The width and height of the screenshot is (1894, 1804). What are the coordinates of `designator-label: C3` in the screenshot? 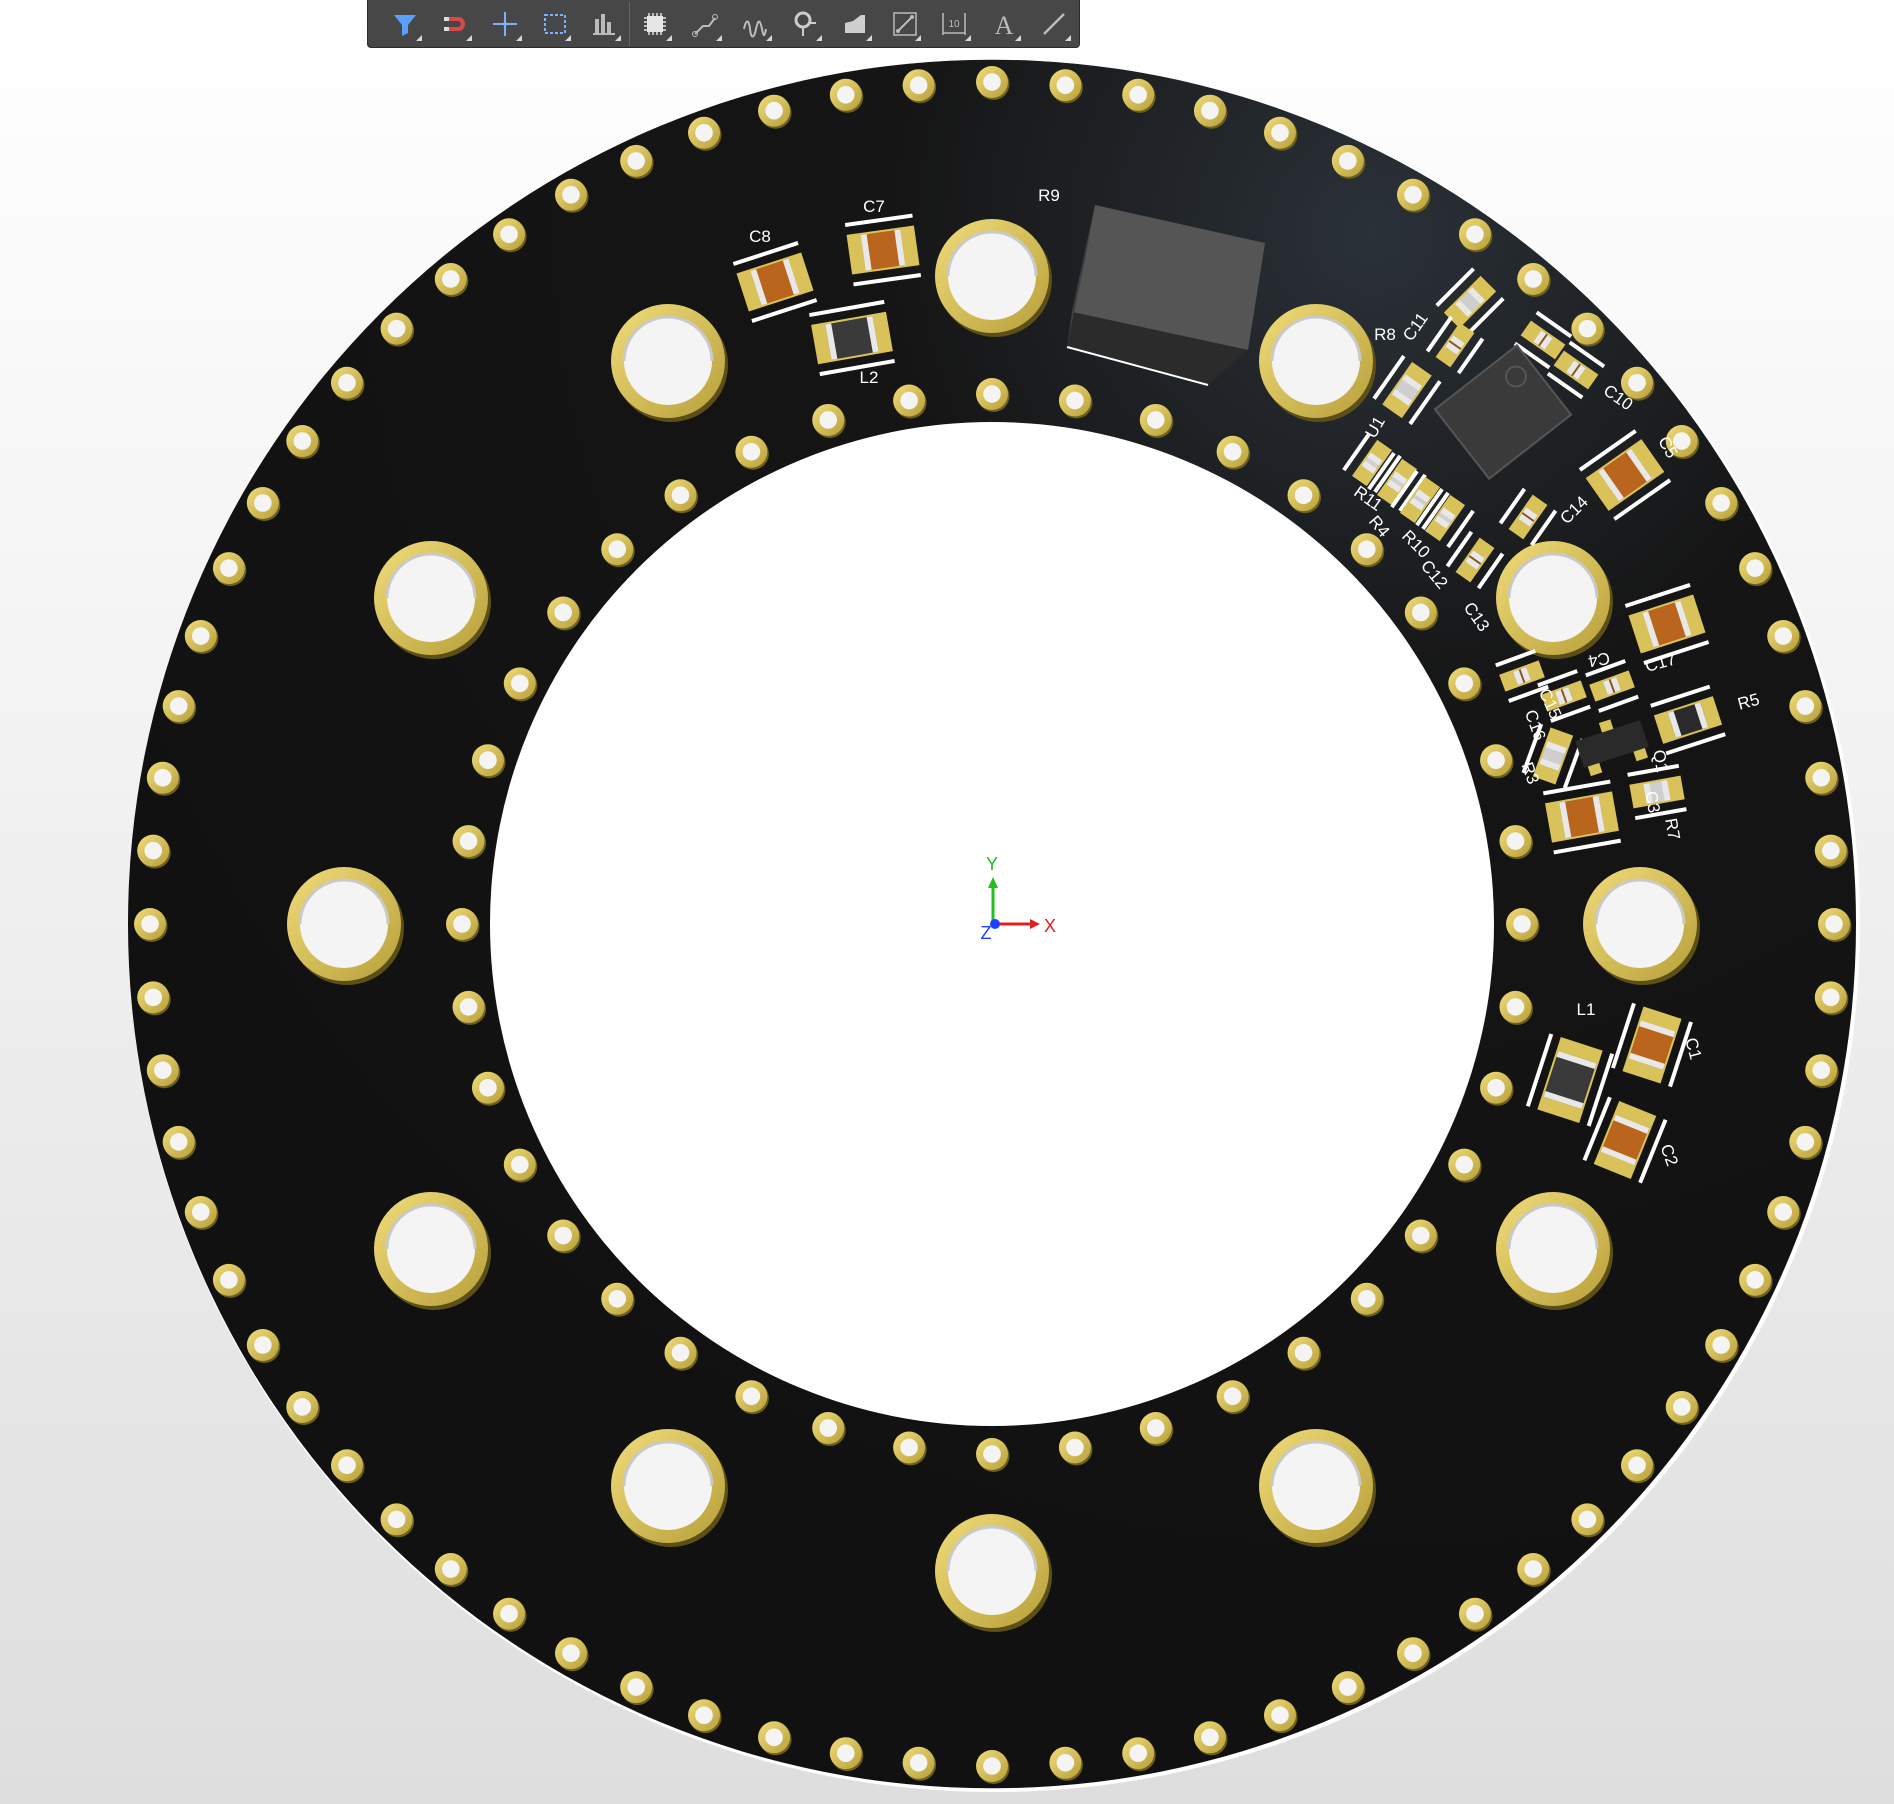 It's located at (1652, 802).